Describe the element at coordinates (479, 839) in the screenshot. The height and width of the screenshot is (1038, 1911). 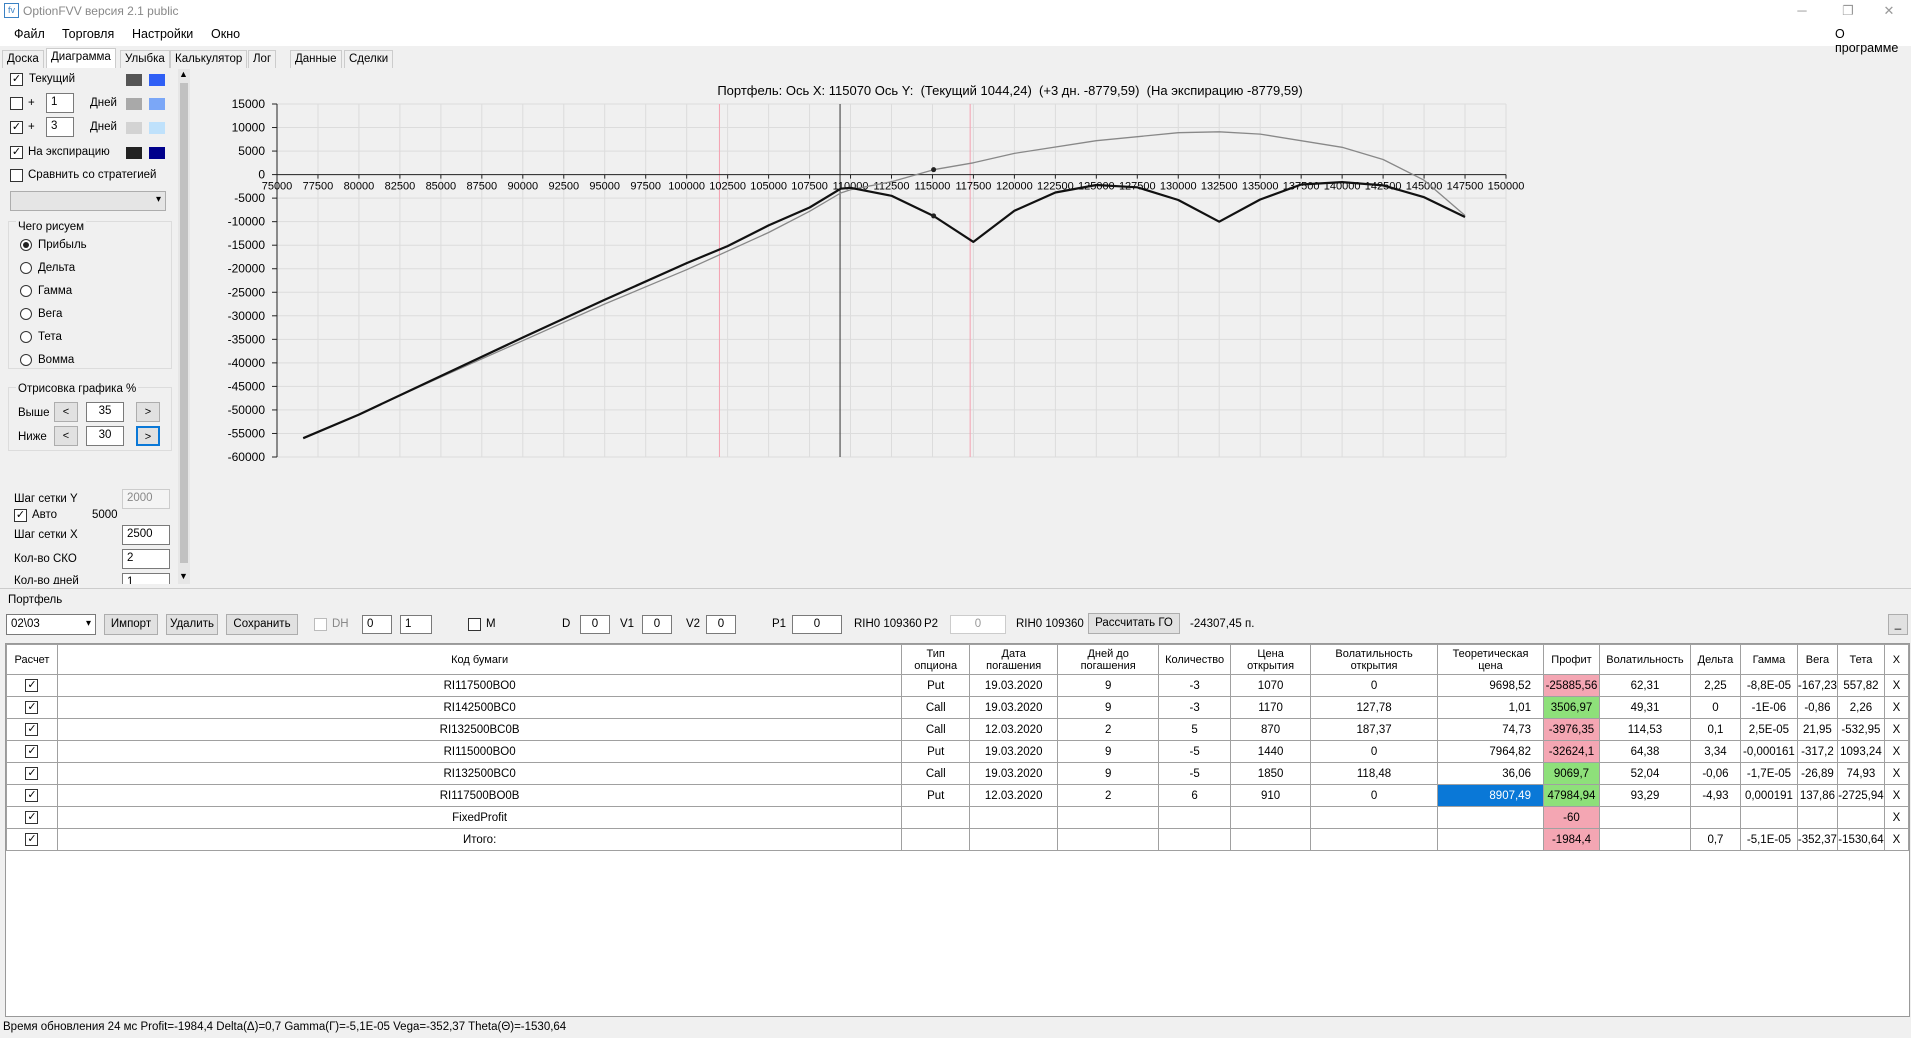
I see `cell-code: Итого:` at that location.